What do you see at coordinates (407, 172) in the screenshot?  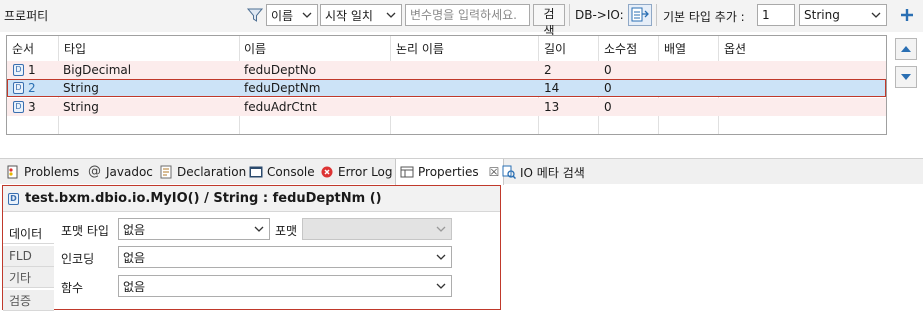 I see `properties-icon` at bounding box center [407, 172].